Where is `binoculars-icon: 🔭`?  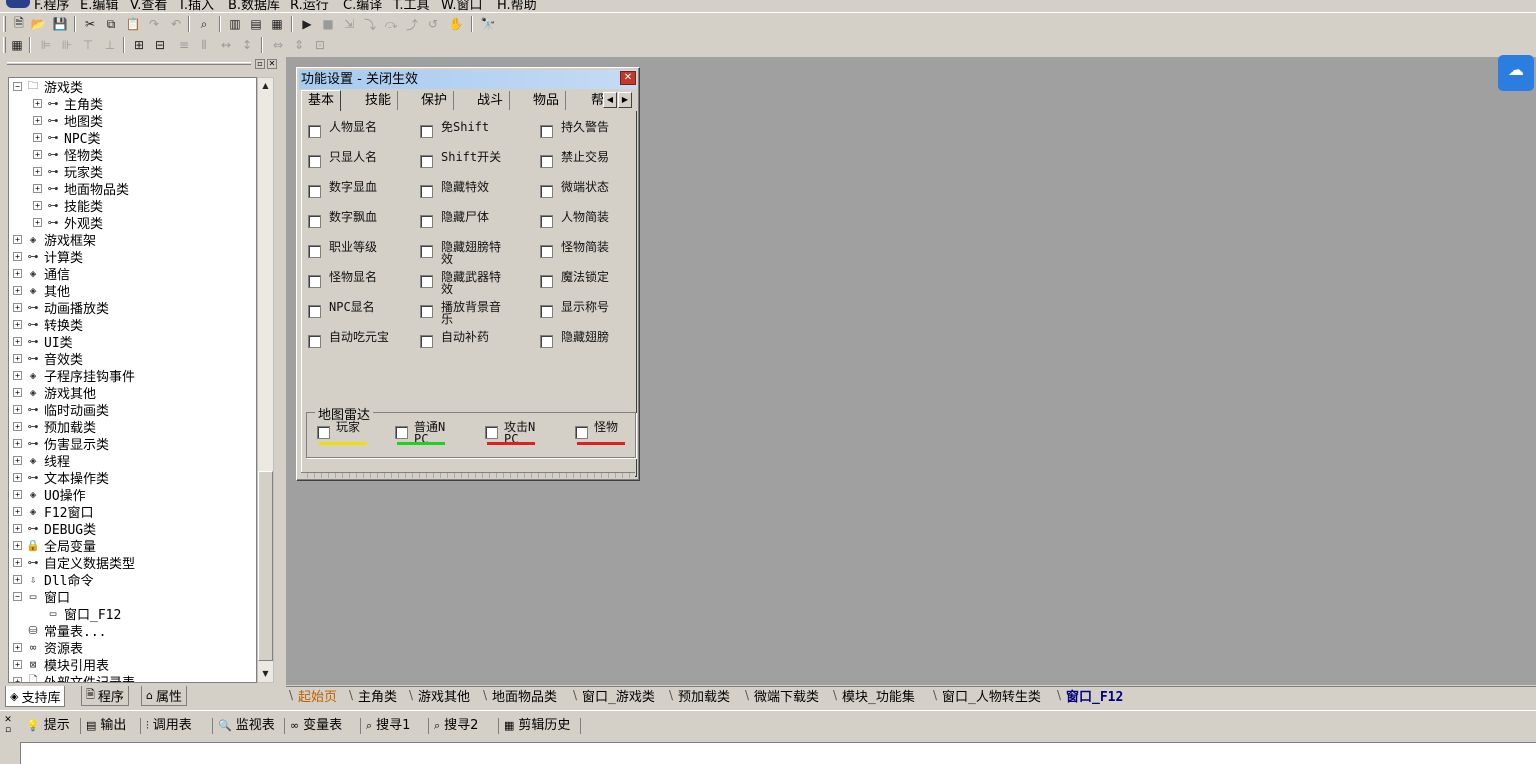 binoculars-icon: 🔭 is located at coordinates (488, 24).